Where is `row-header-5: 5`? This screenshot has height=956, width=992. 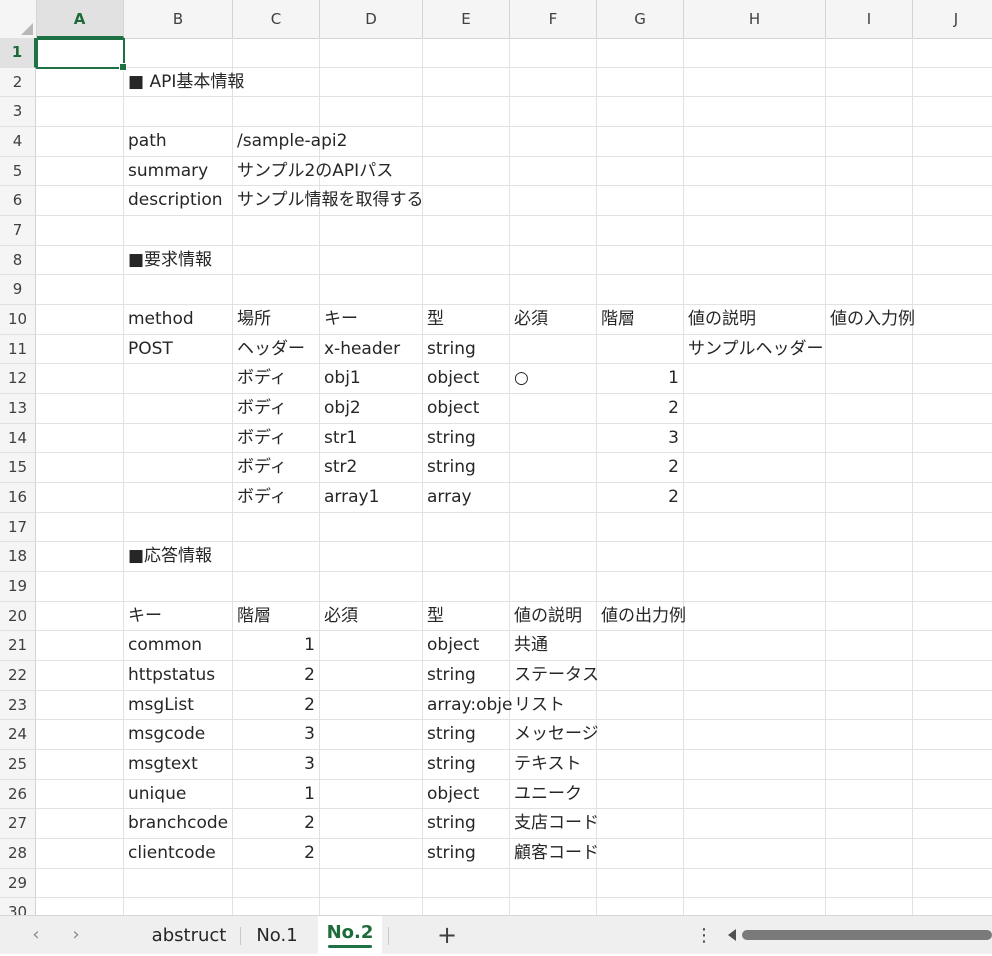
row-header-5: 5 is located at coordinates (18, 171).